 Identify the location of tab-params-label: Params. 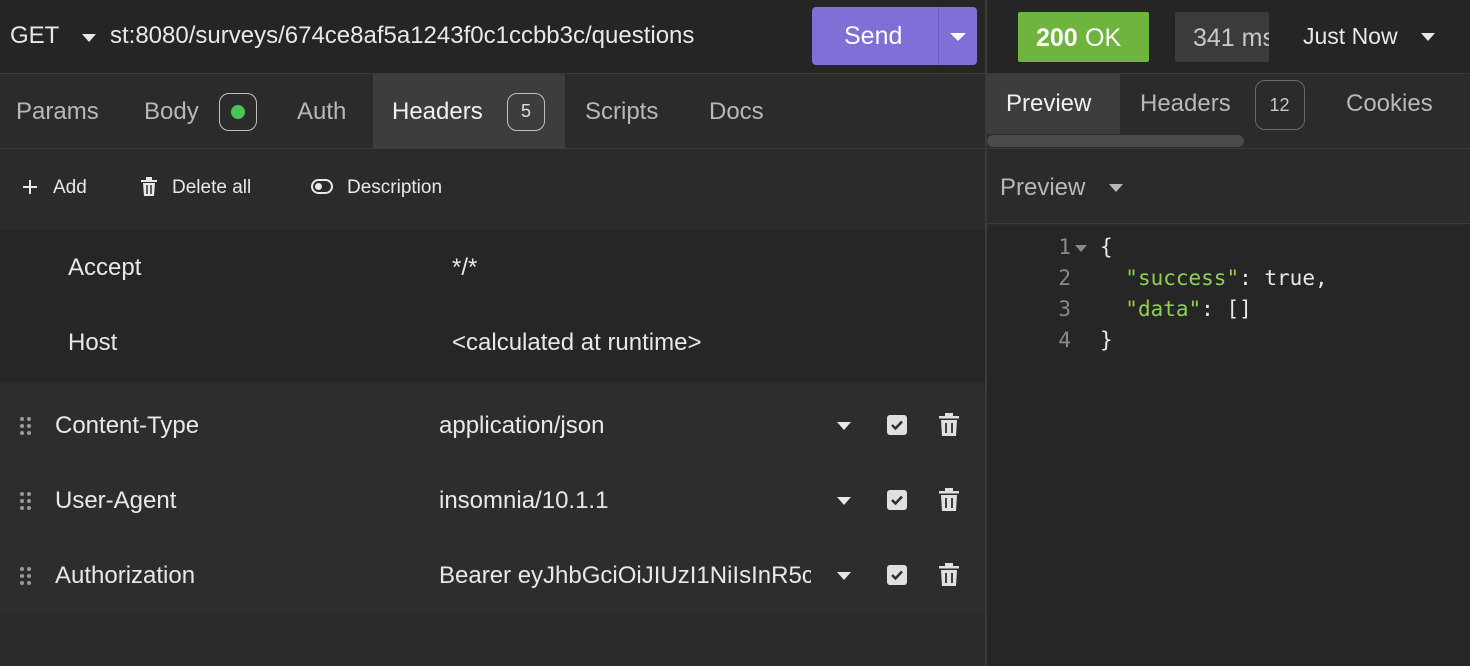
(57, 111).